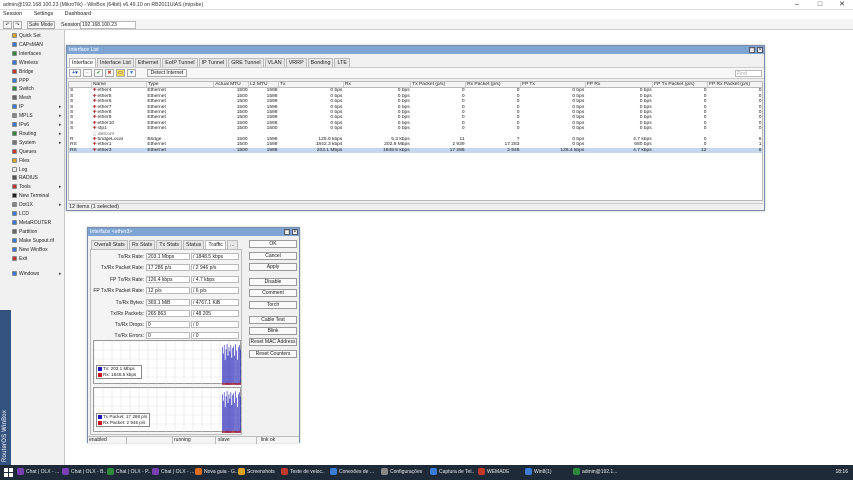  What do you see at coordinates (37, 134) in the screenshot?
I see `sidebar-item-routing: Routing ▸` at bounding box center [37, 134].